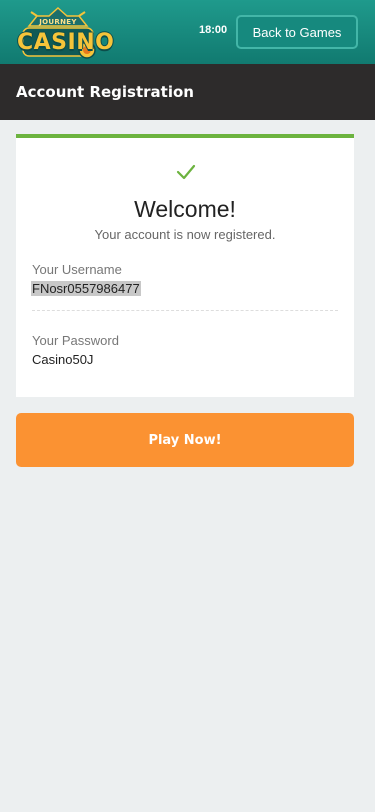 This screenshot has height=812, width=375. Describe the element at coordinates (185, 310) in the screenshot. I see `divider` at that location.